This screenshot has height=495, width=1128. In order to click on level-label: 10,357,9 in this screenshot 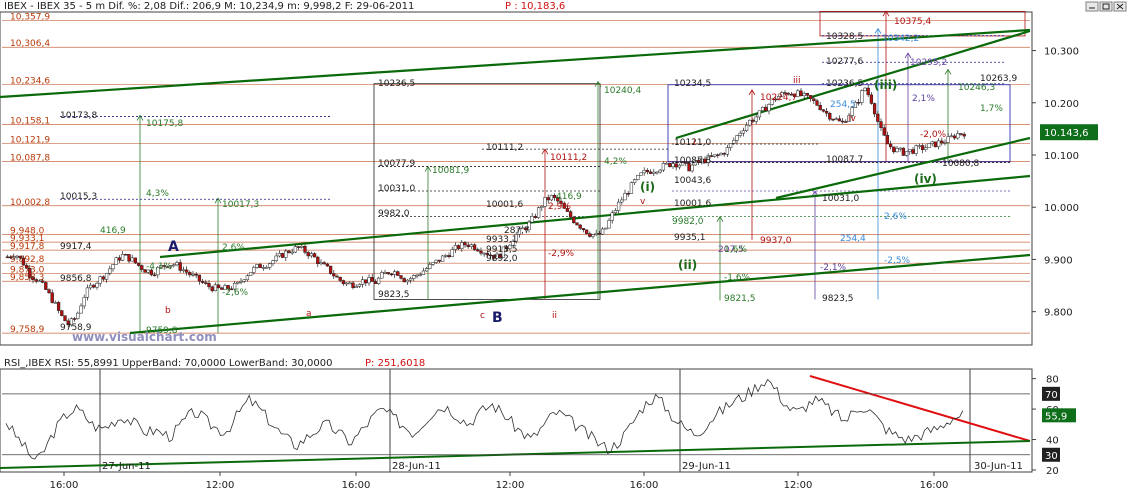, I will do `click(30, 17)`.